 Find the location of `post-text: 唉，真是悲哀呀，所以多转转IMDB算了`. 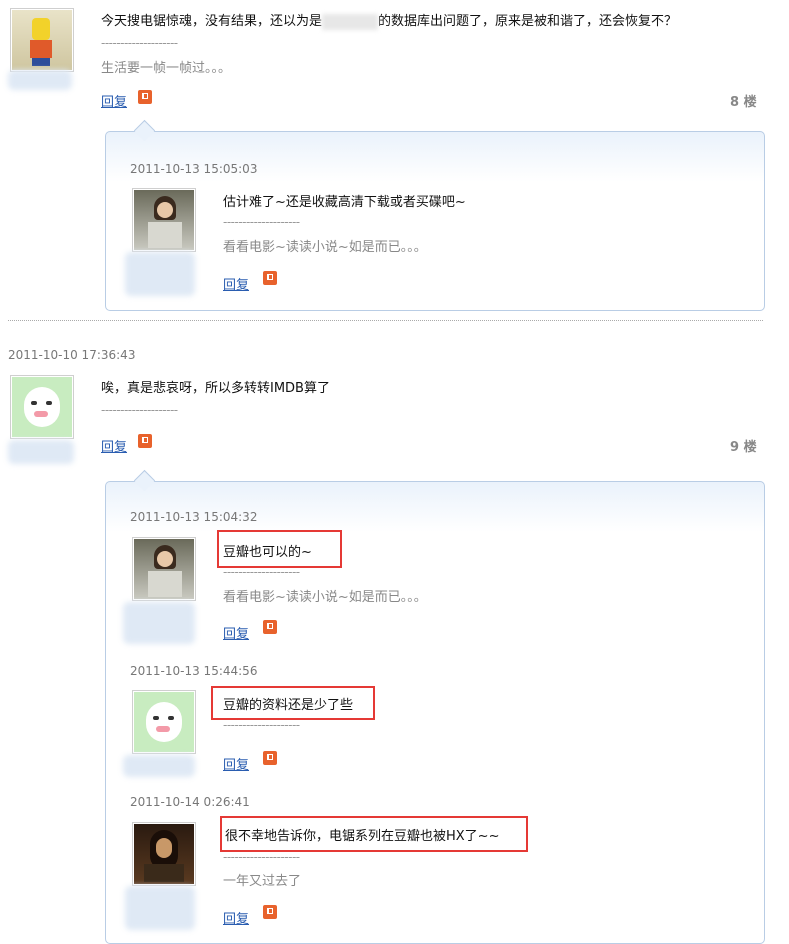

post-text: 唉，真是悲哀呀，所以多转转IMDB算了 is located at coordinates (215, 388).